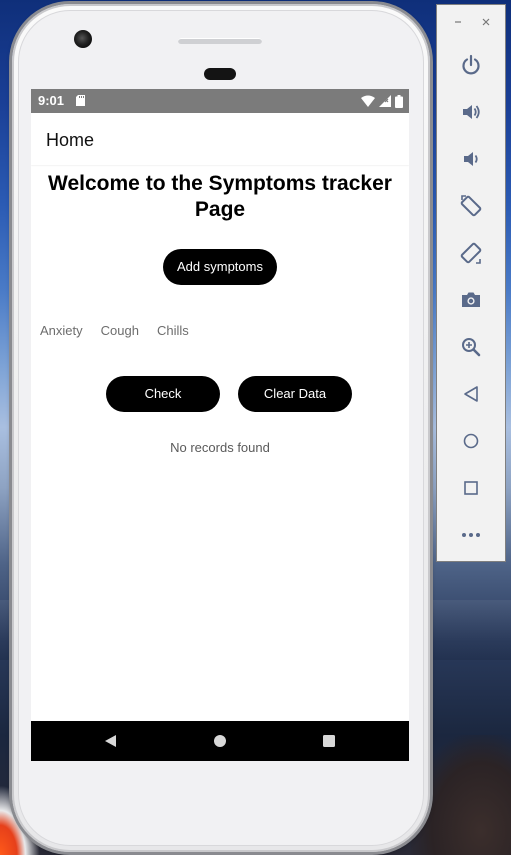 The width and height of the screenshot is (511, 855). Describe the element at coordinates (385, 101) in the screenshot. I see `cell-signal-icon` at that location.